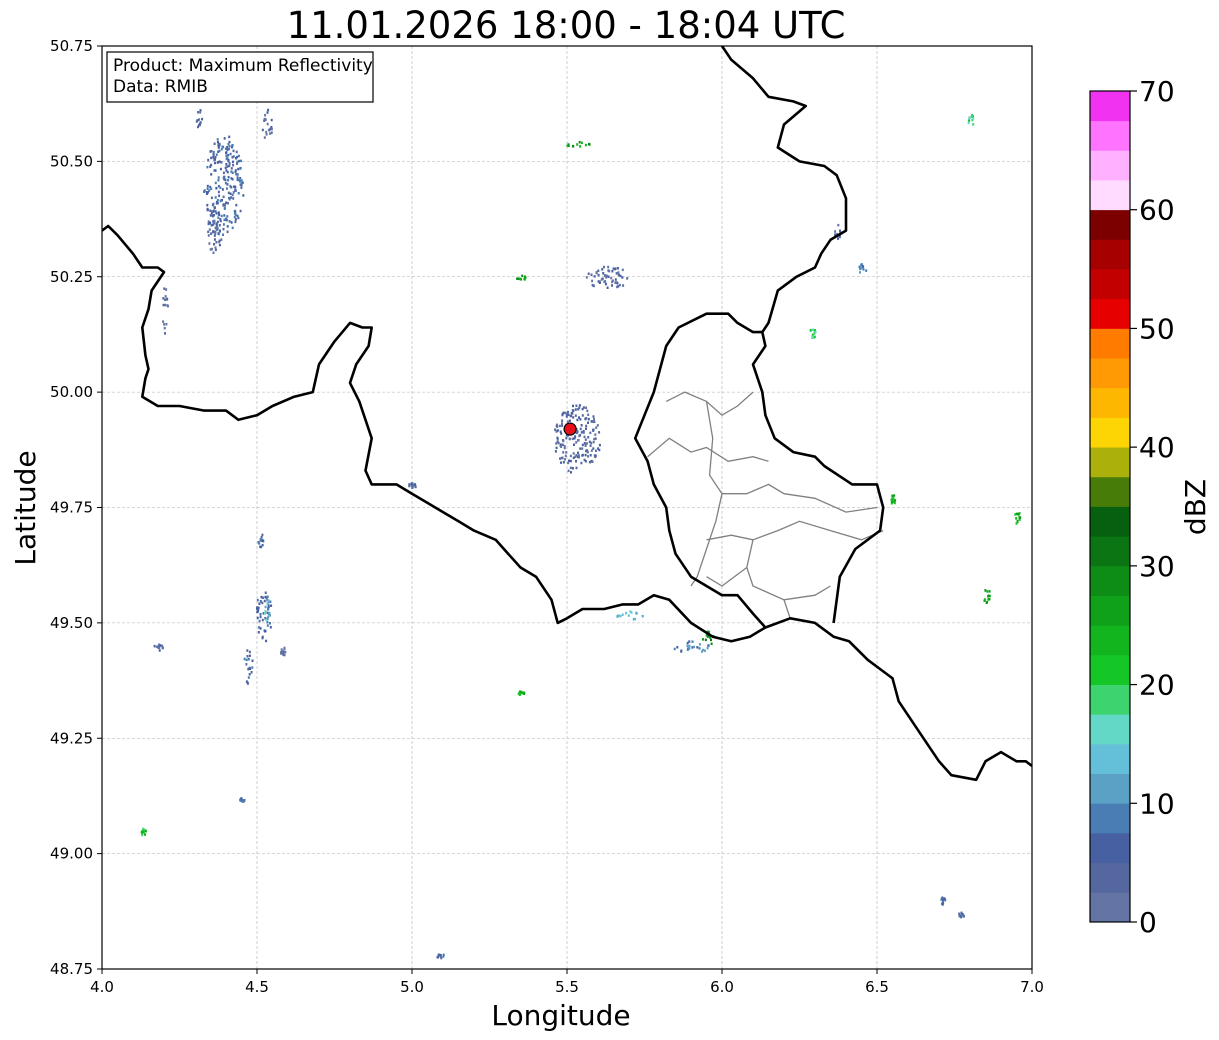  Describe the element at coordinates (566, 25) in the screenshot. I see `map-title: 11.01.2026 18:00 - 18:04 UTC` at that location.